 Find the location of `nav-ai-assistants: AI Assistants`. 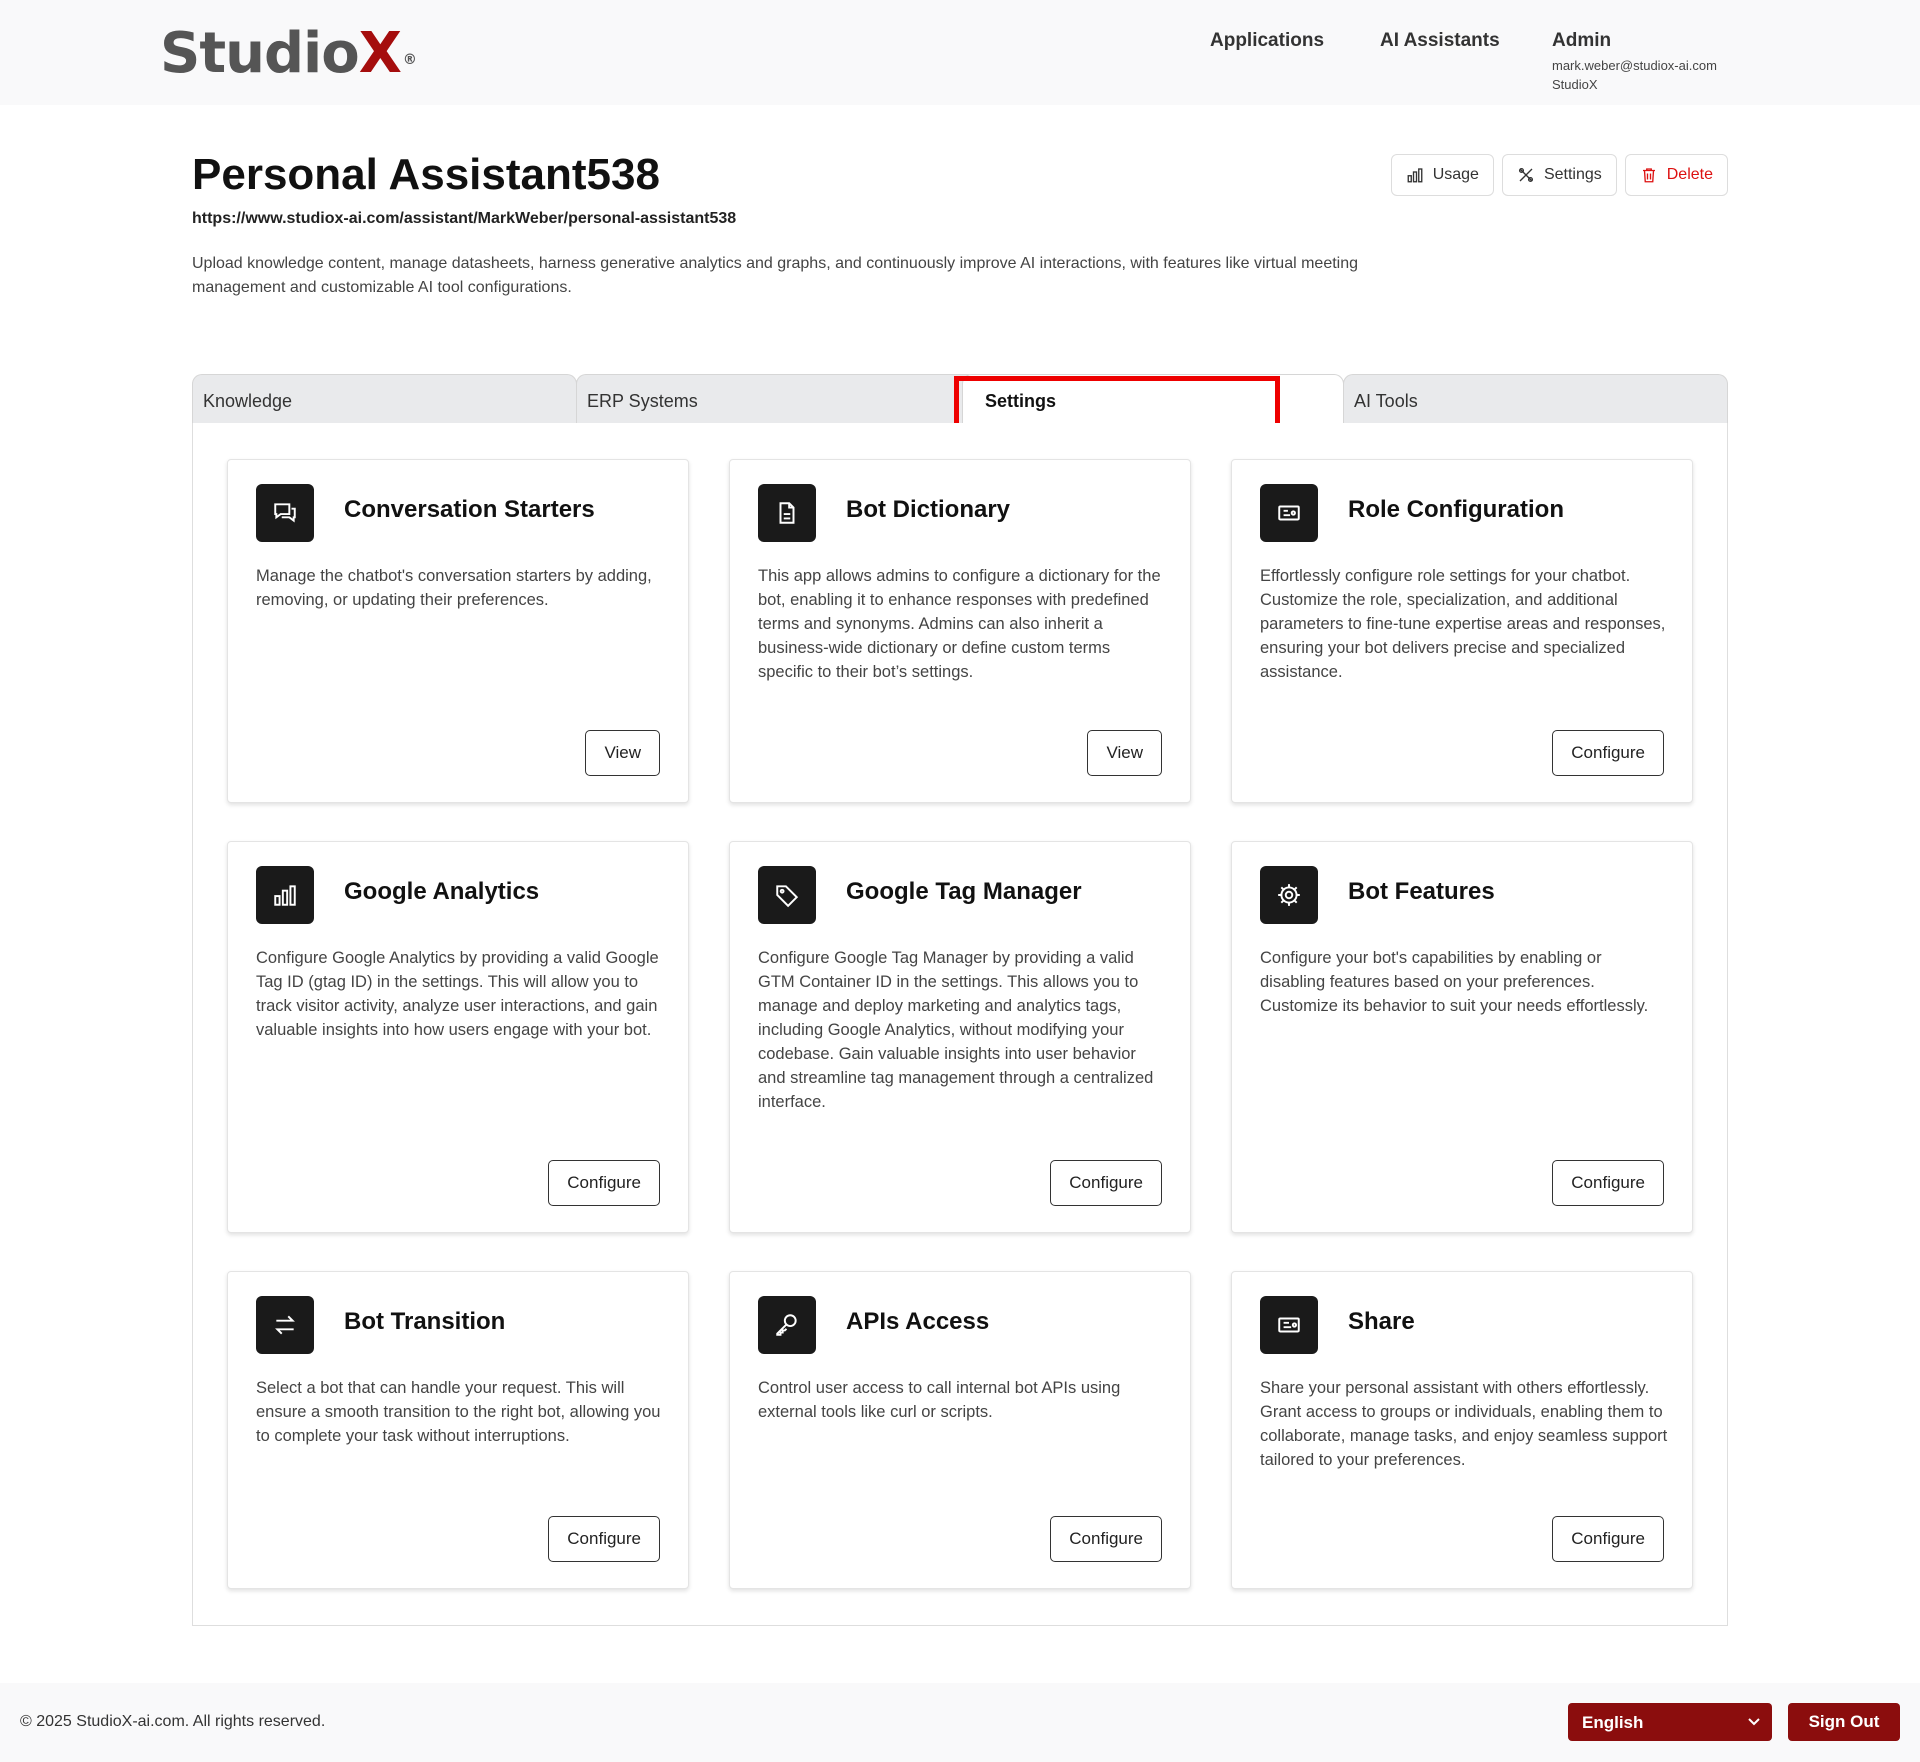

nav-ai-assistants: AI Assistants is located at coordinates (1440, 41).